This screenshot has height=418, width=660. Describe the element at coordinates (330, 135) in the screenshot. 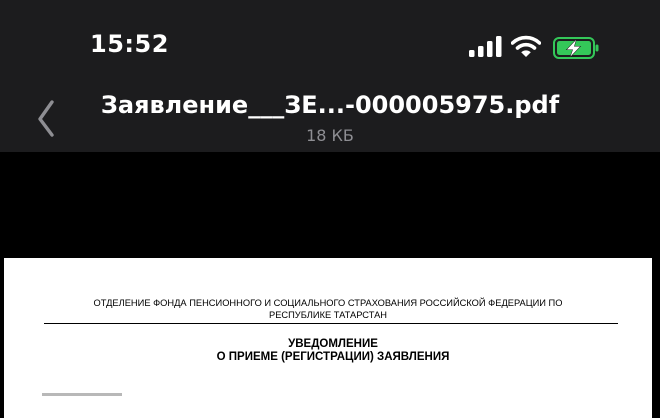

I see `file-size: 18 КБ` at that location.